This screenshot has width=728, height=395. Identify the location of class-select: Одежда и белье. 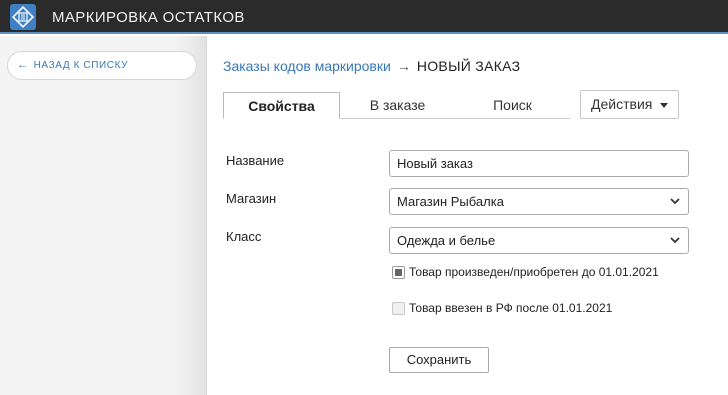
(539, 240).